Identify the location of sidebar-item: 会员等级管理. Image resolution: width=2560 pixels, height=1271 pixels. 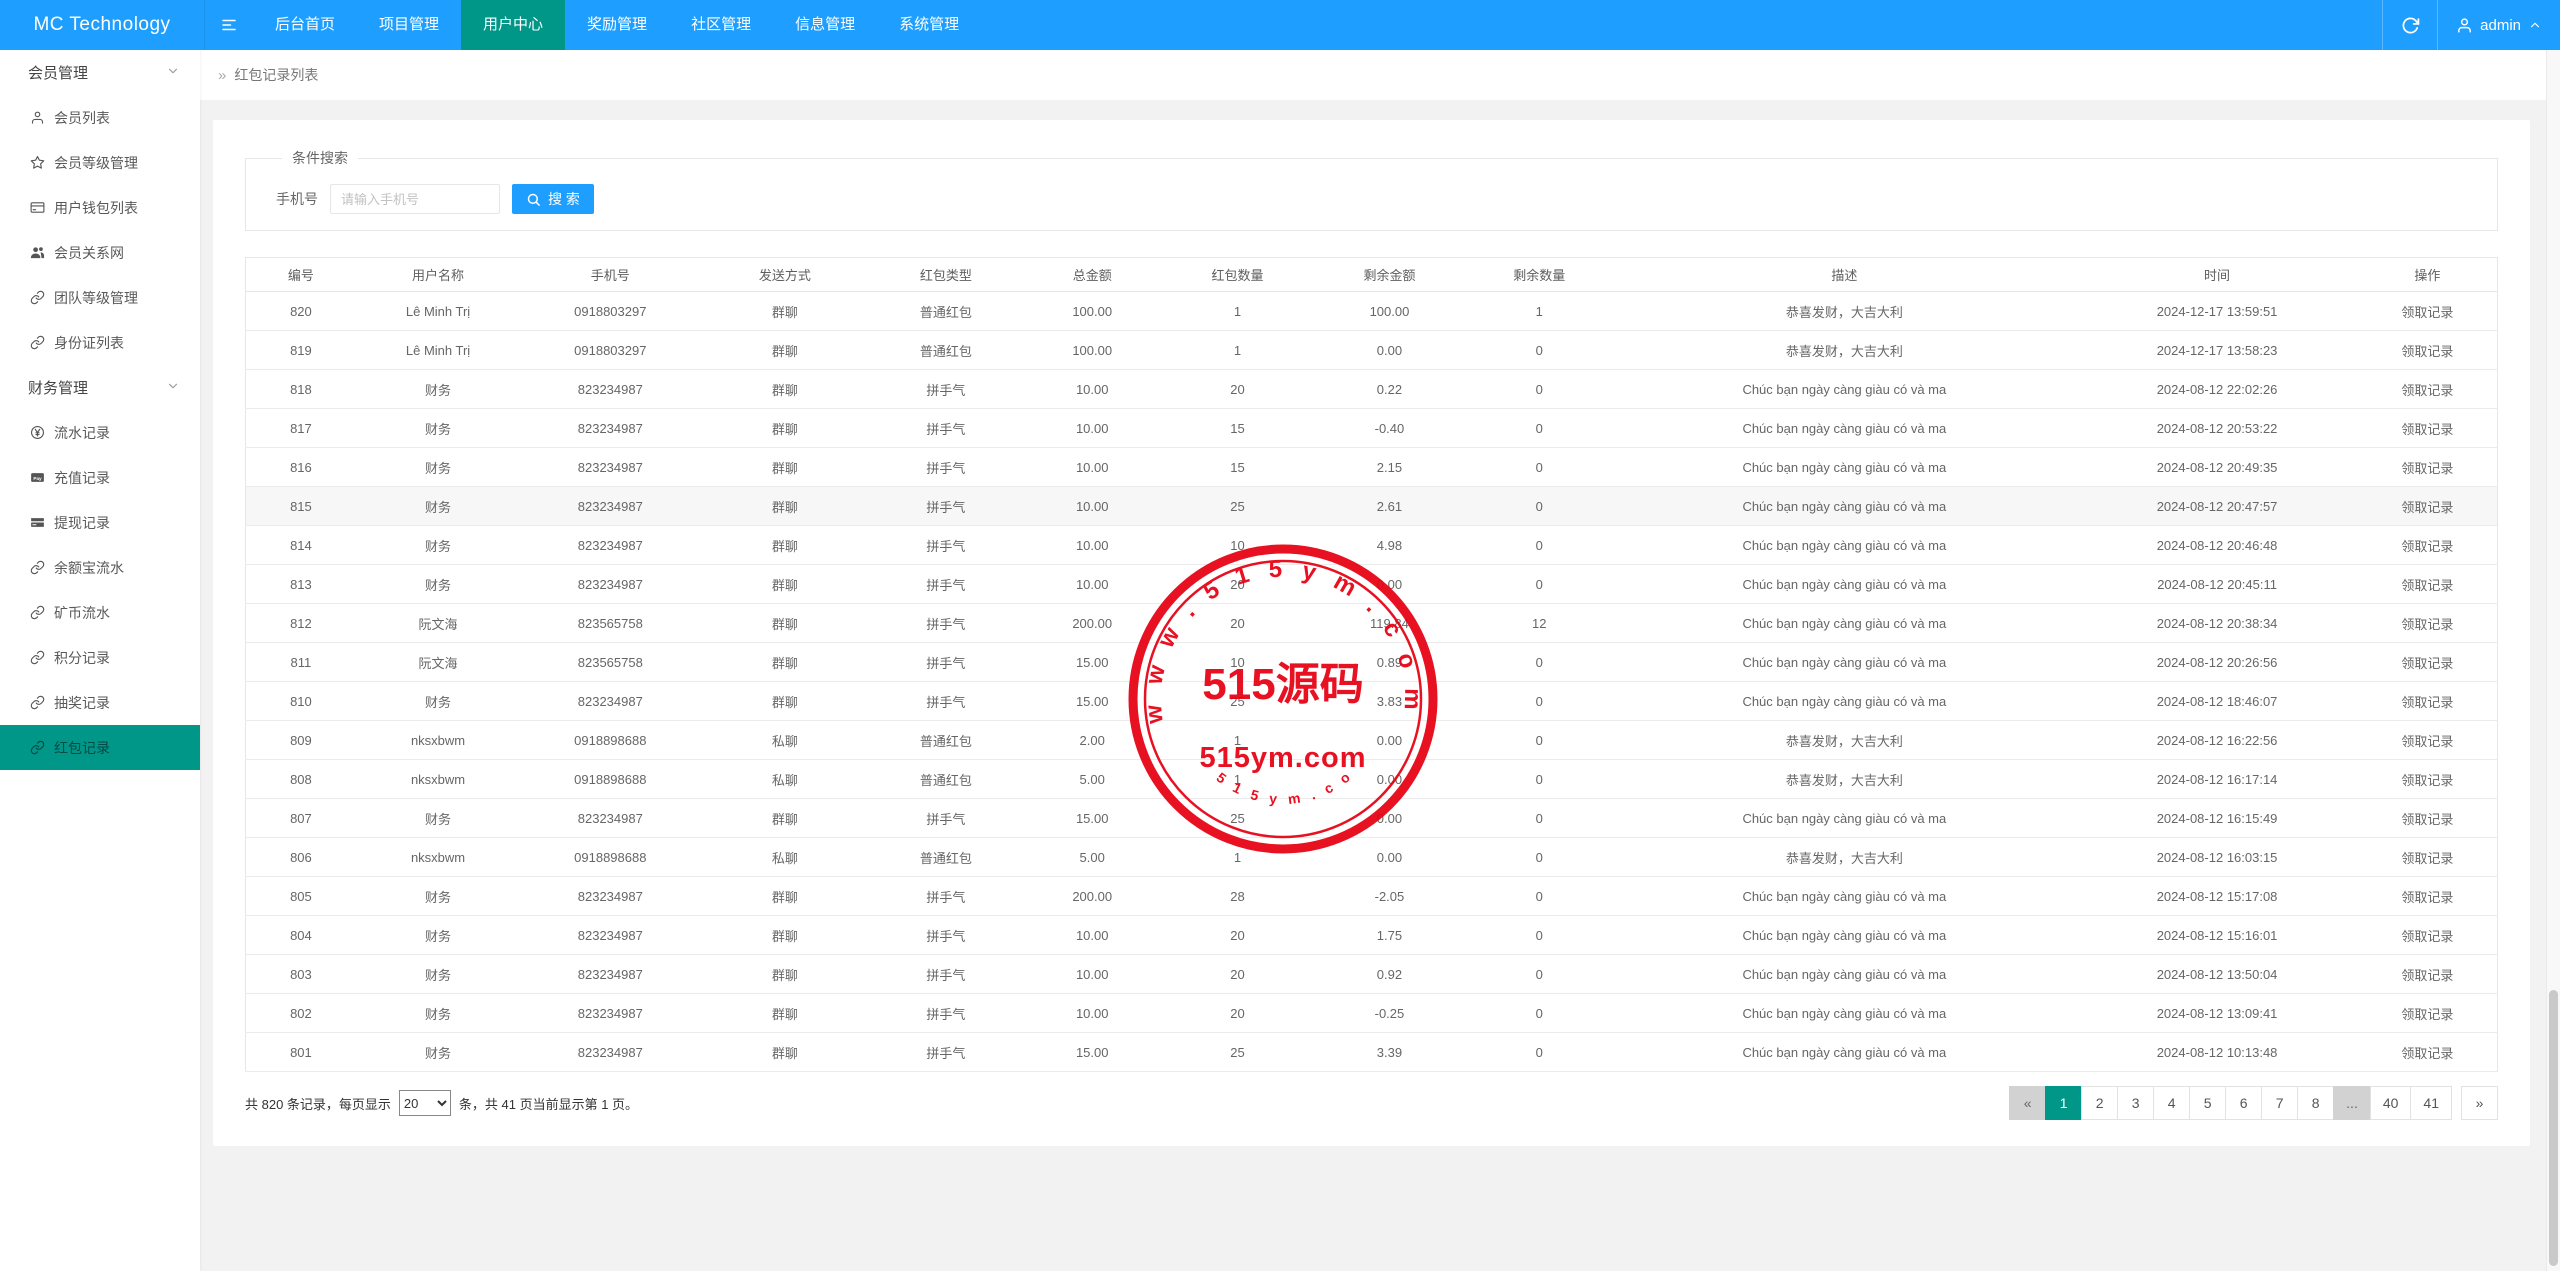
(100, 162).